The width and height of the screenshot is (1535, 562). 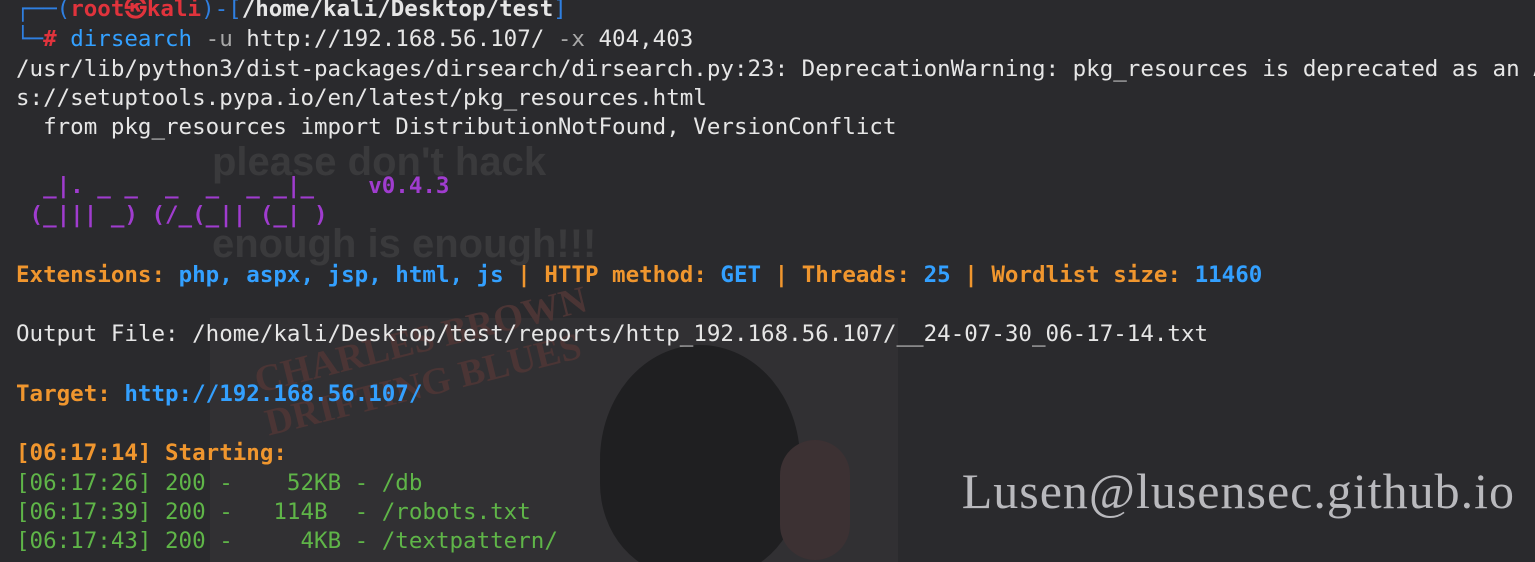 What do you see at coordinates (219, 483) in the screenshot?
I see `result-row: [06:17:26] 200 - 52KB - /db` at bounding box center [219, 483].